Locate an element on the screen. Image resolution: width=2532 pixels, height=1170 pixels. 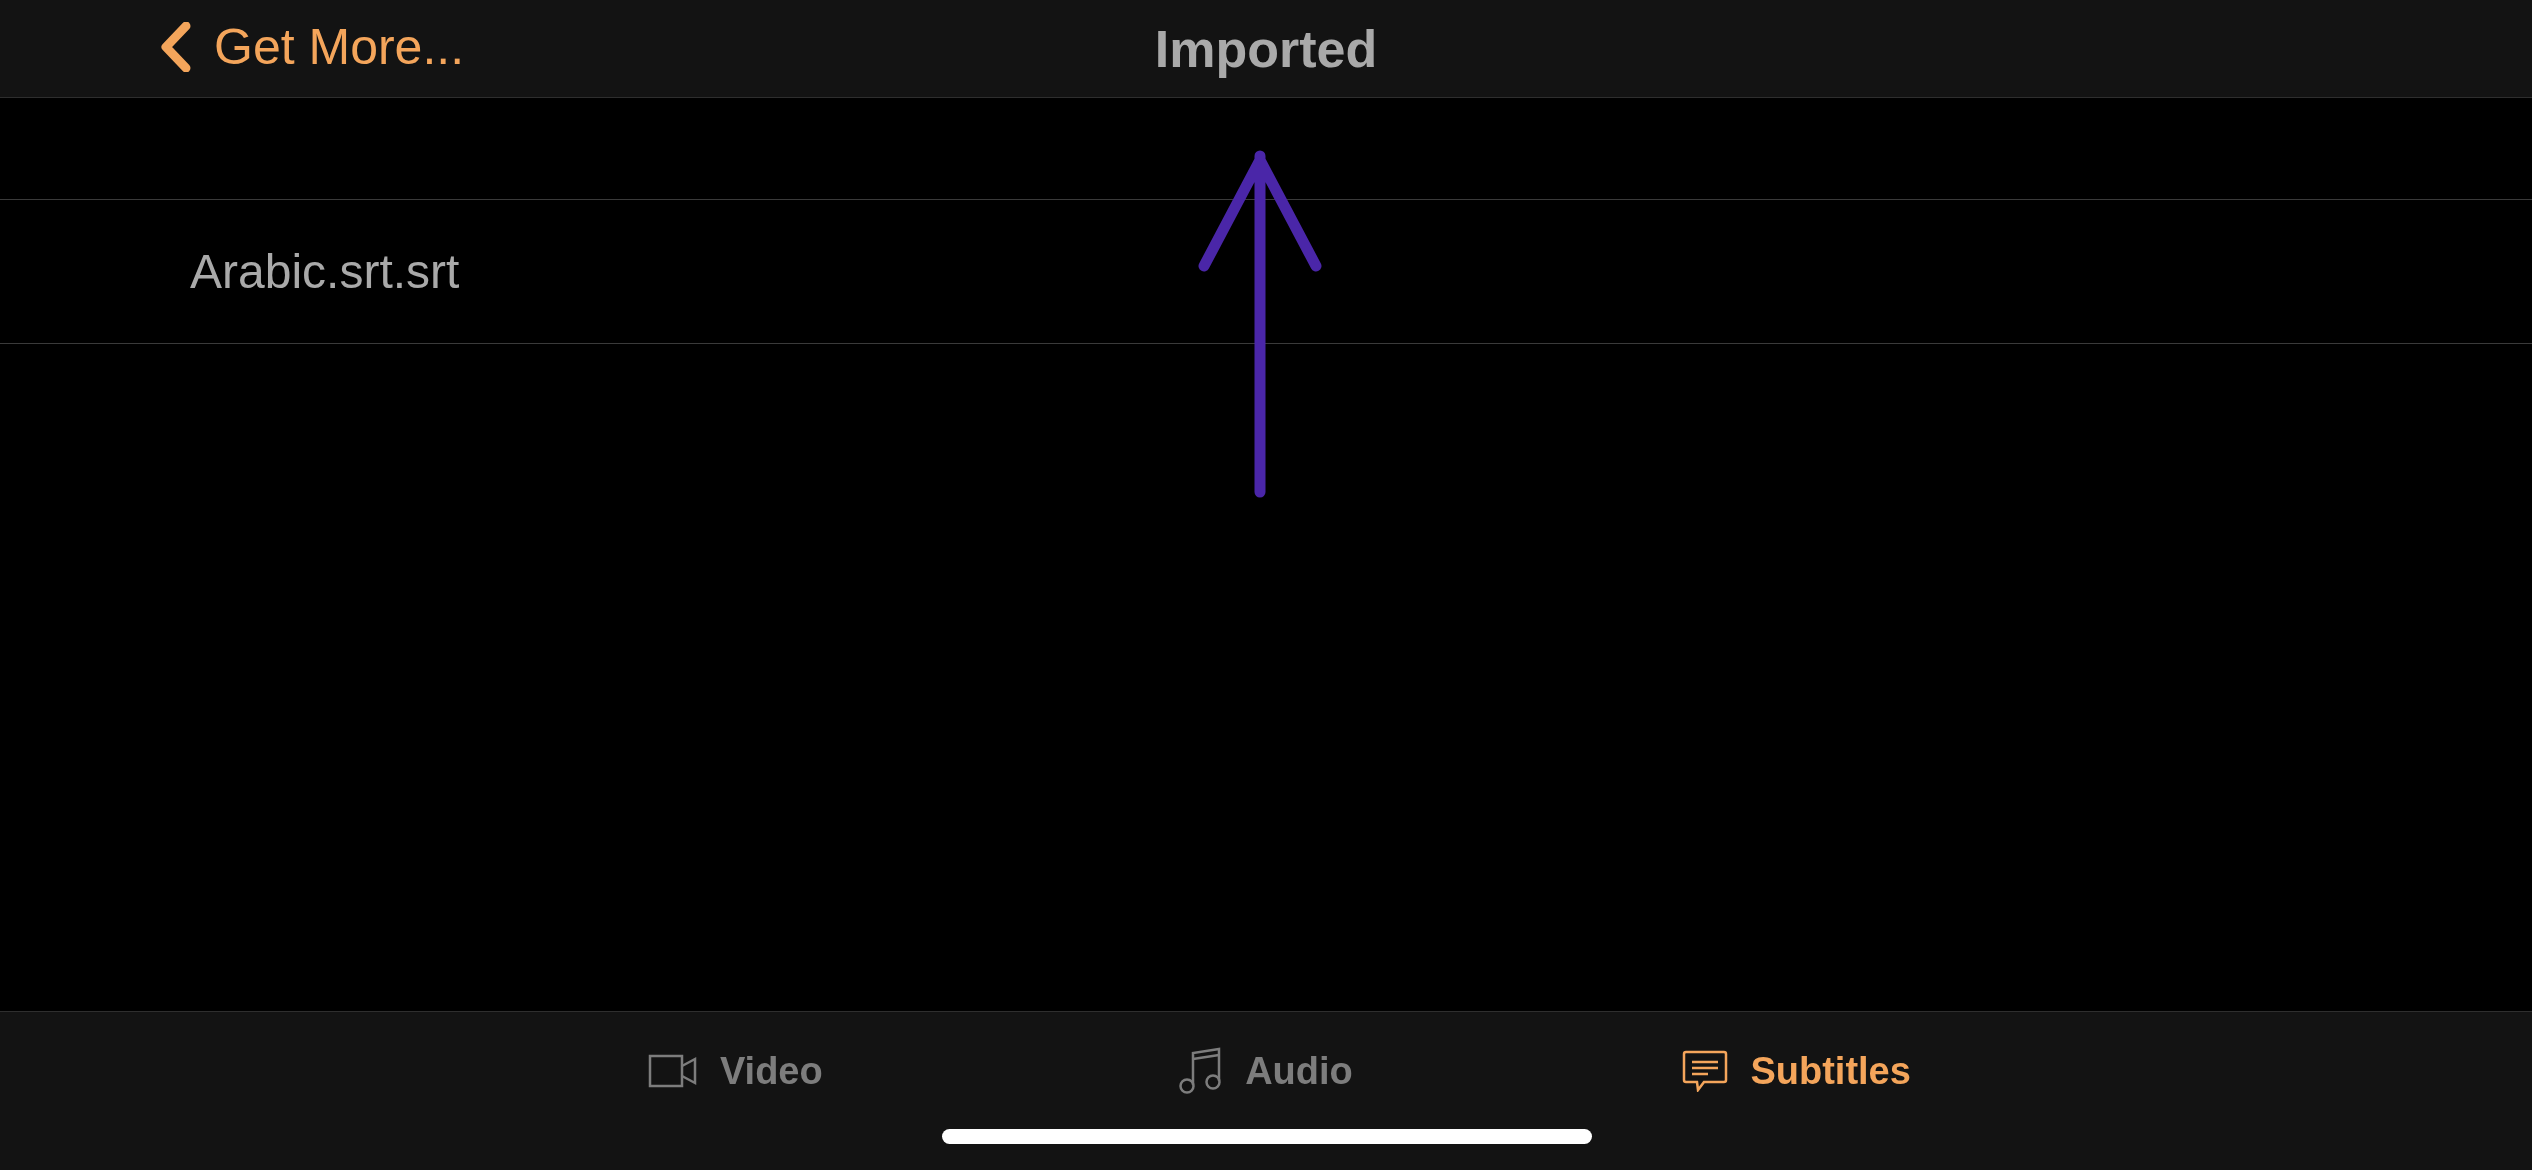
tab: Audio is located at coordinates (1266, 1071).